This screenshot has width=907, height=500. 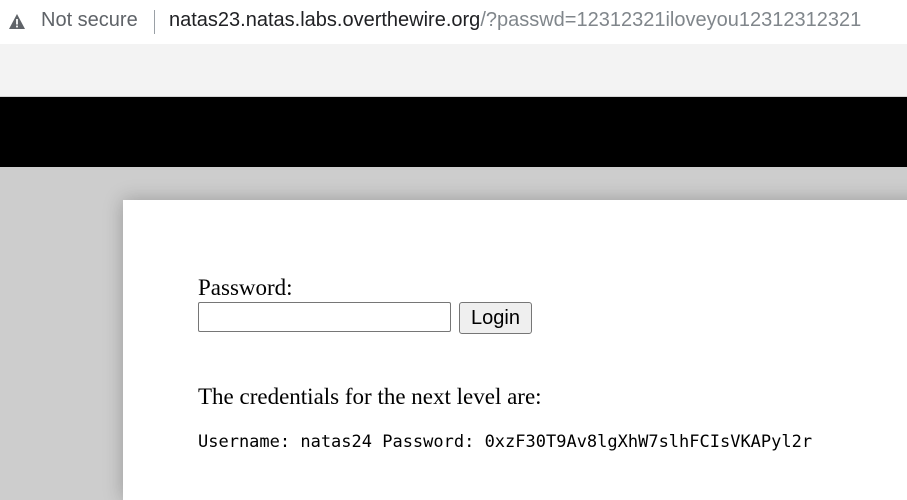 I want to click on login-button: Login, so click(x=495, y=318).